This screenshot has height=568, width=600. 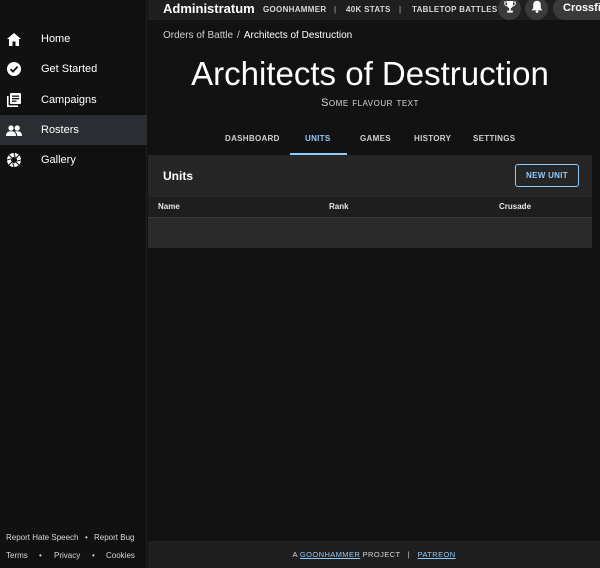 I want to click on footer-goonhammer-link: GOONHAMMER, so click(x=330, y=554).